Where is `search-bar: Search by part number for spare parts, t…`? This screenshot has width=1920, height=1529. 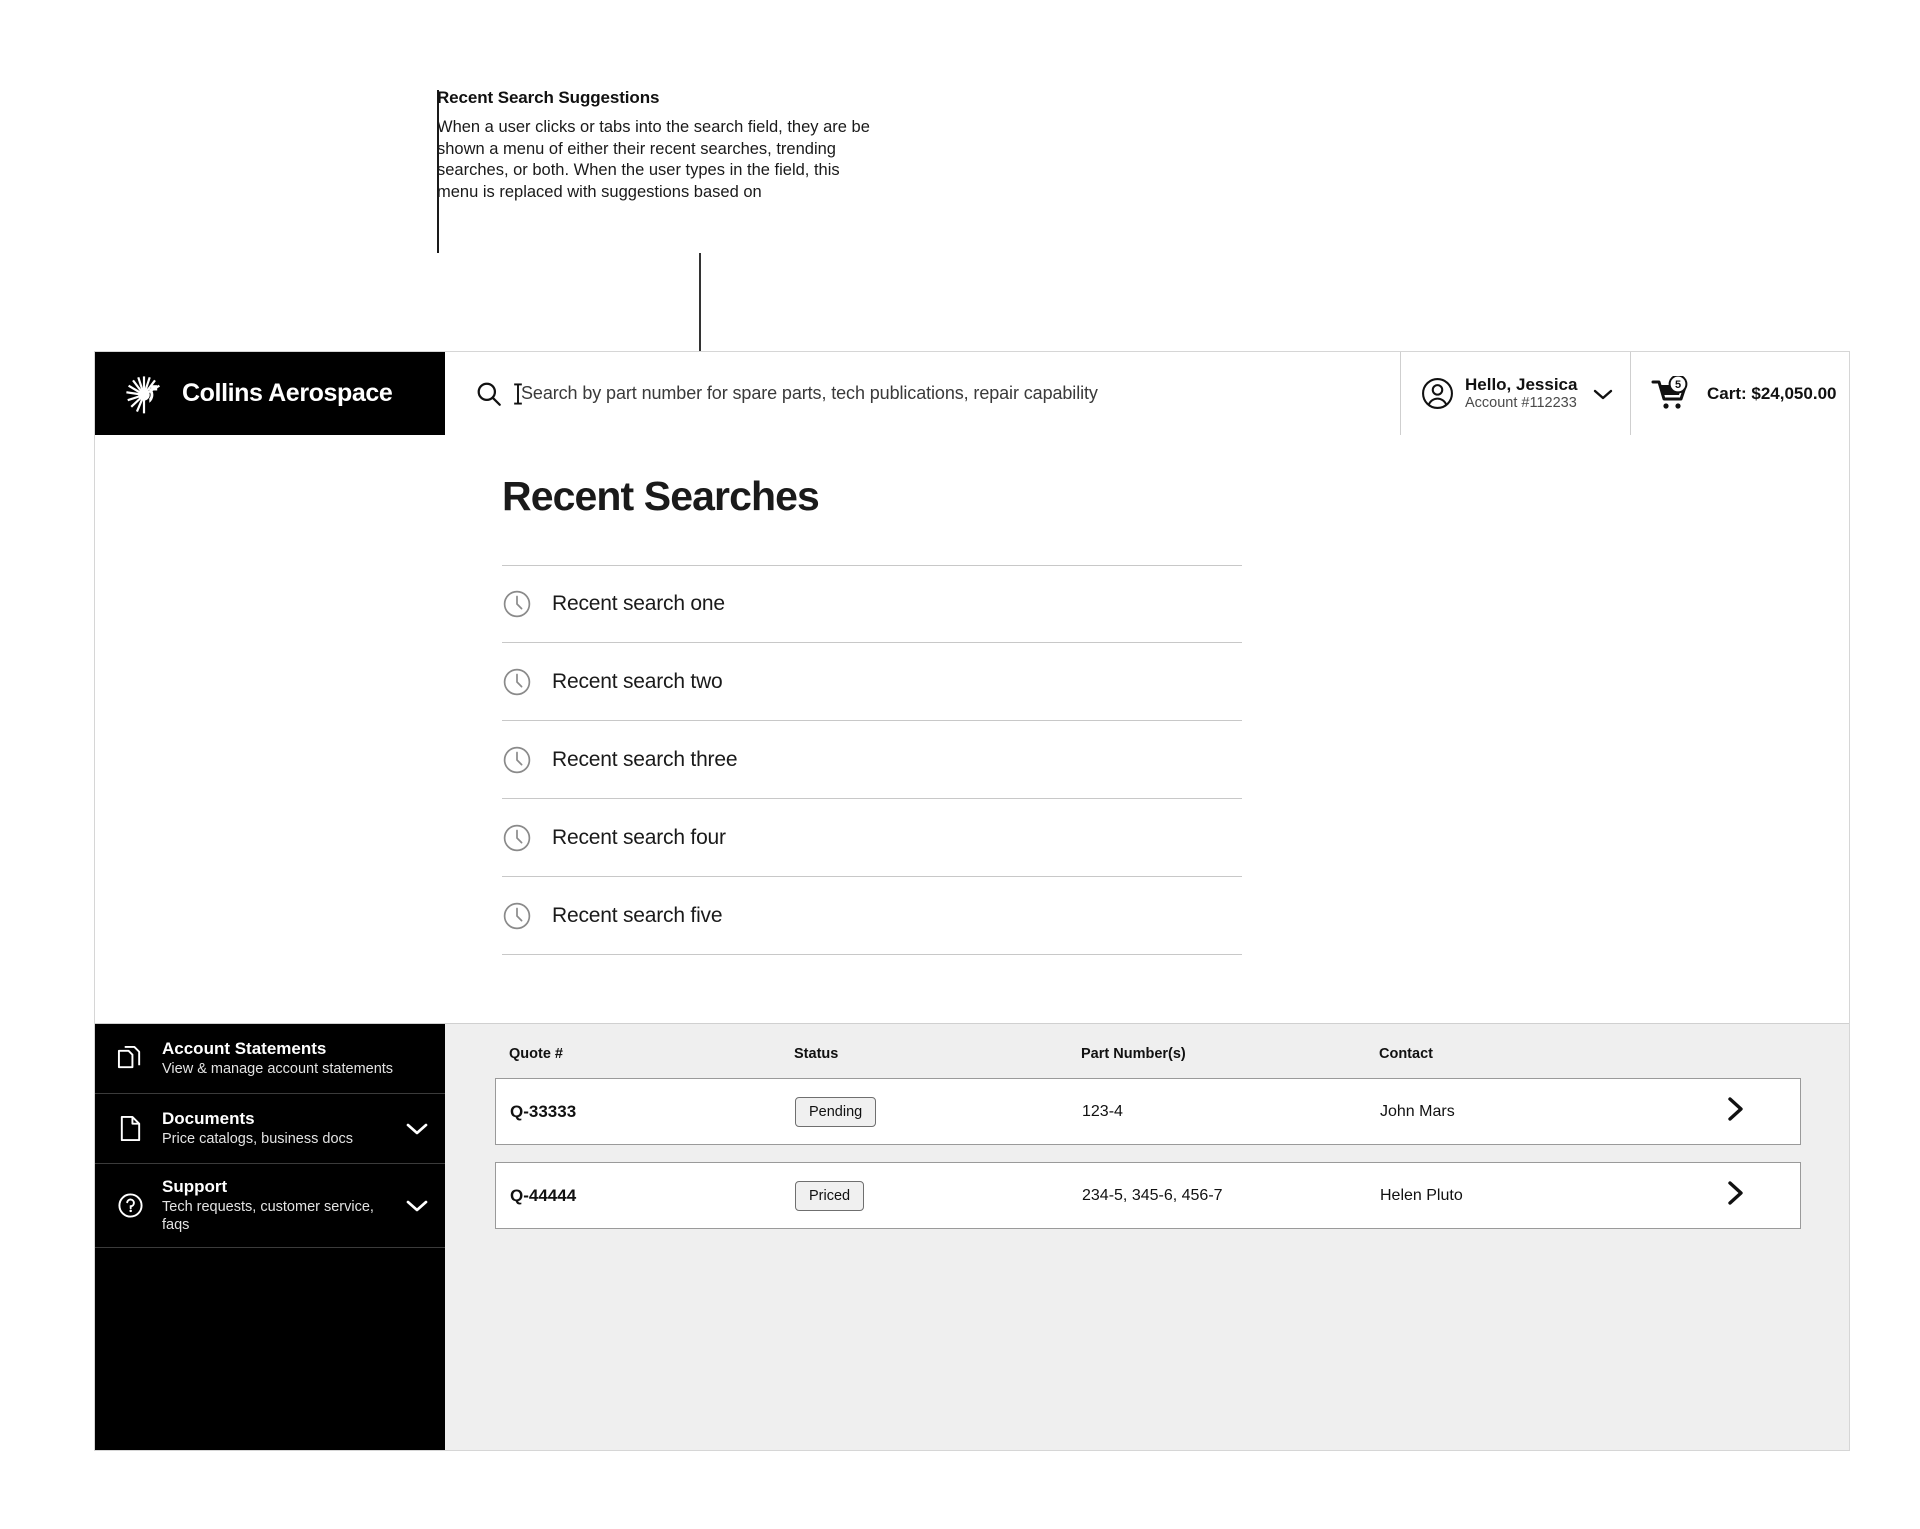 search-bar: Search by part number for spare parts, t… is located at coordinates (923, 393).